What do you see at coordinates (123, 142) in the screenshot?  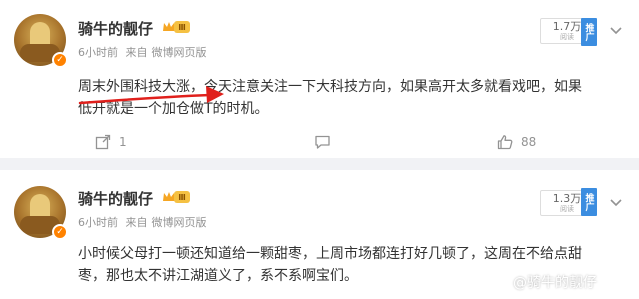 I see `repost-count: 1` at bounding box center [123, 142].